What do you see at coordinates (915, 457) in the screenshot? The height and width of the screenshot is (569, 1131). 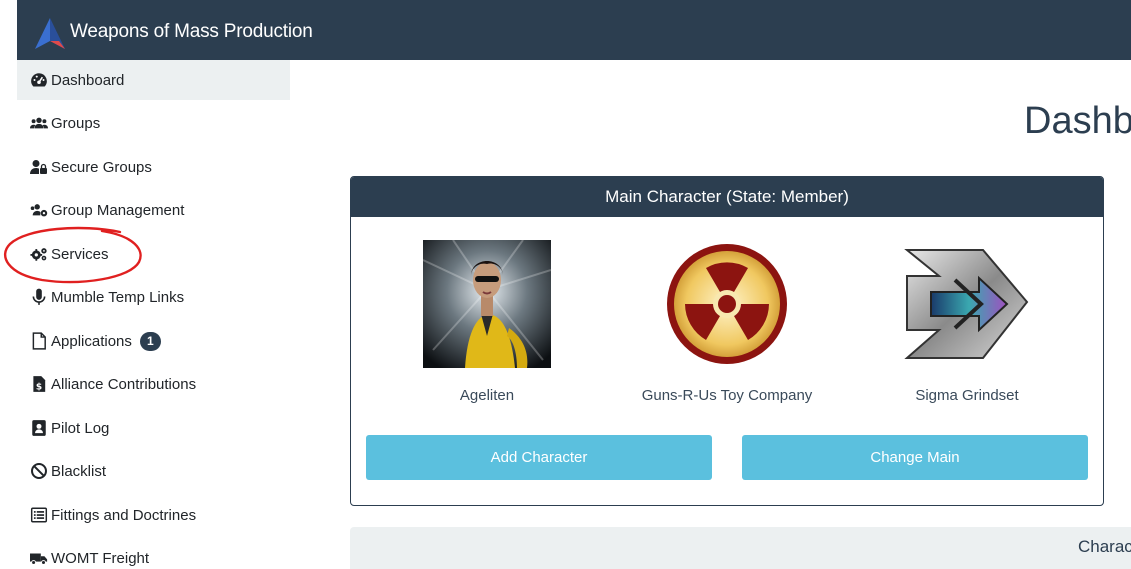 I see `change-main-button: Change Main` at bounding box center [915, 457].